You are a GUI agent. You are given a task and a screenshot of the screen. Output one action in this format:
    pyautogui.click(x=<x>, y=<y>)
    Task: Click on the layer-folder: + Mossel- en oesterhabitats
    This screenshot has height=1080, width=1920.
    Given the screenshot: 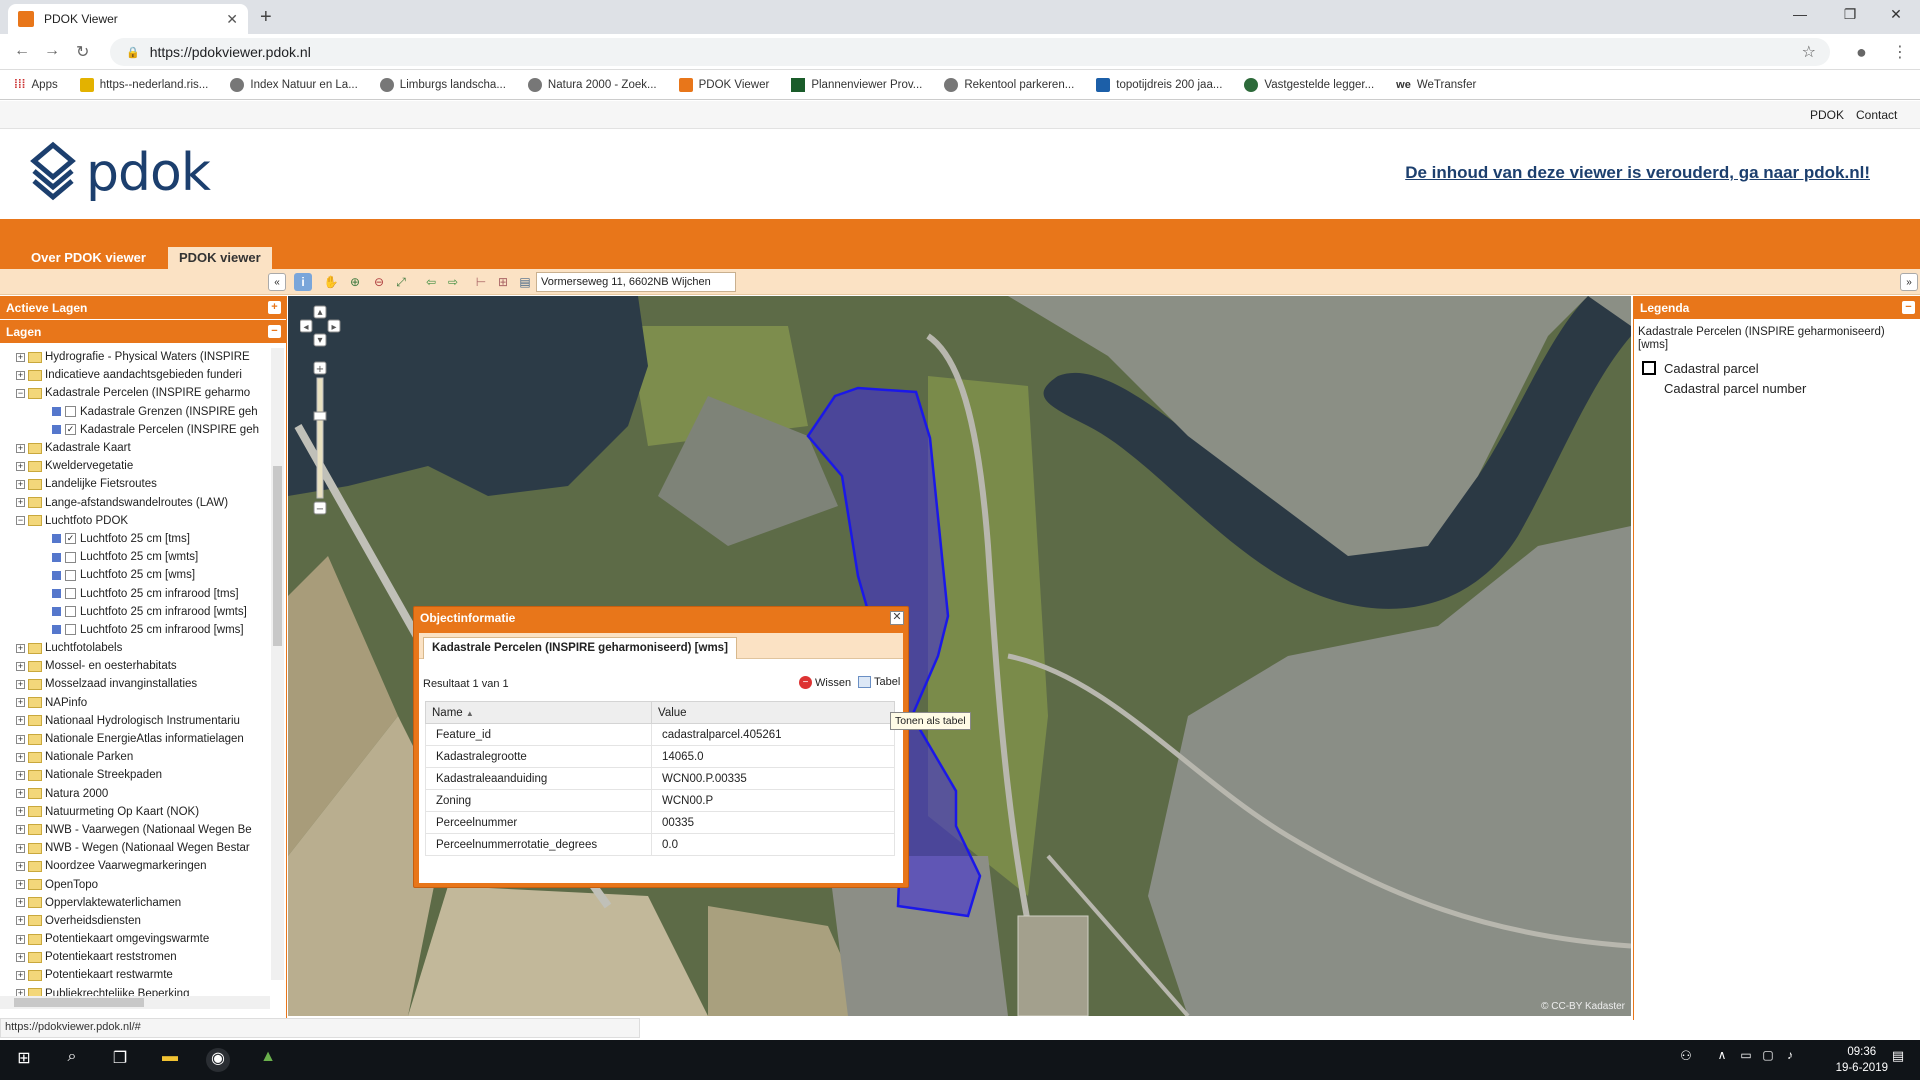 What is the action you would take?
    pyautogui.click(x=135, y=666)
    